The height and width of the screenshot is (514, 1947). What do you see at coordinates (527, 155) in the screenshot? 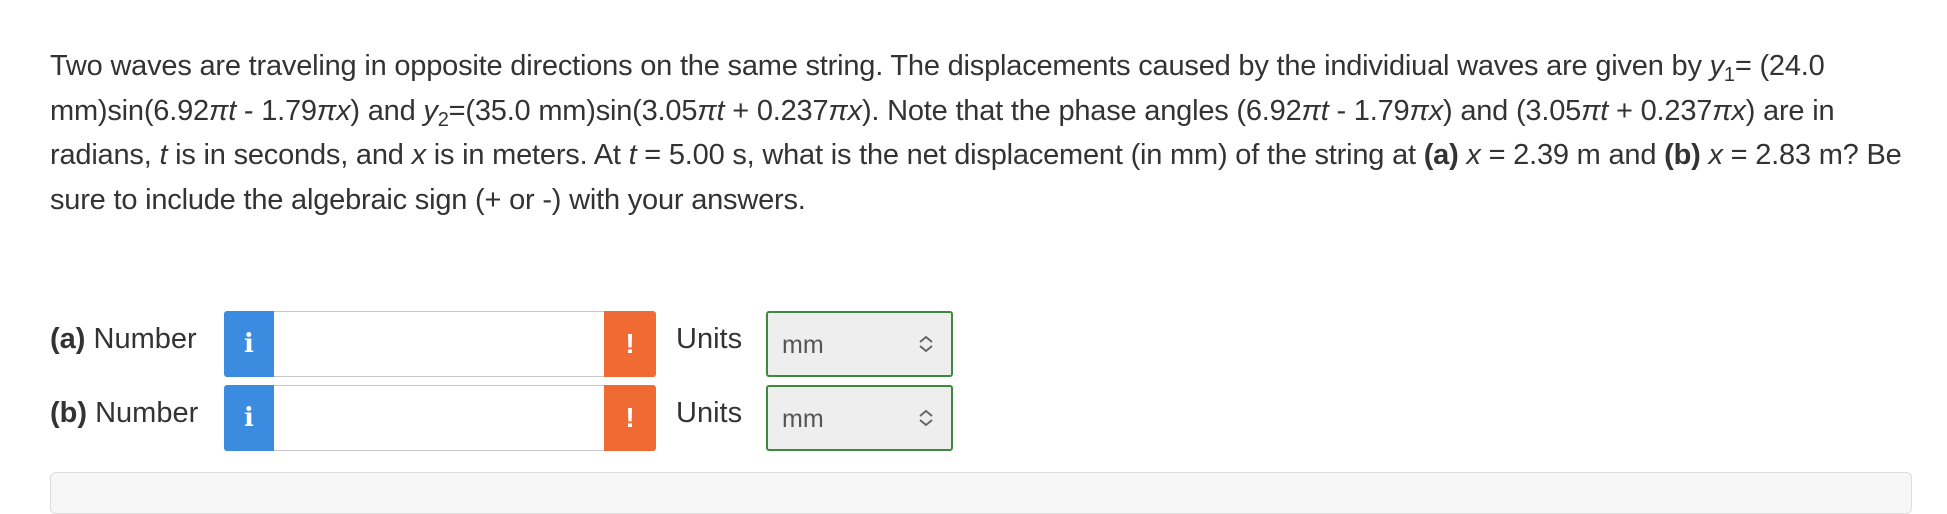
I see `question-fragment: is in meters. At` at bounding box center [527, 155].